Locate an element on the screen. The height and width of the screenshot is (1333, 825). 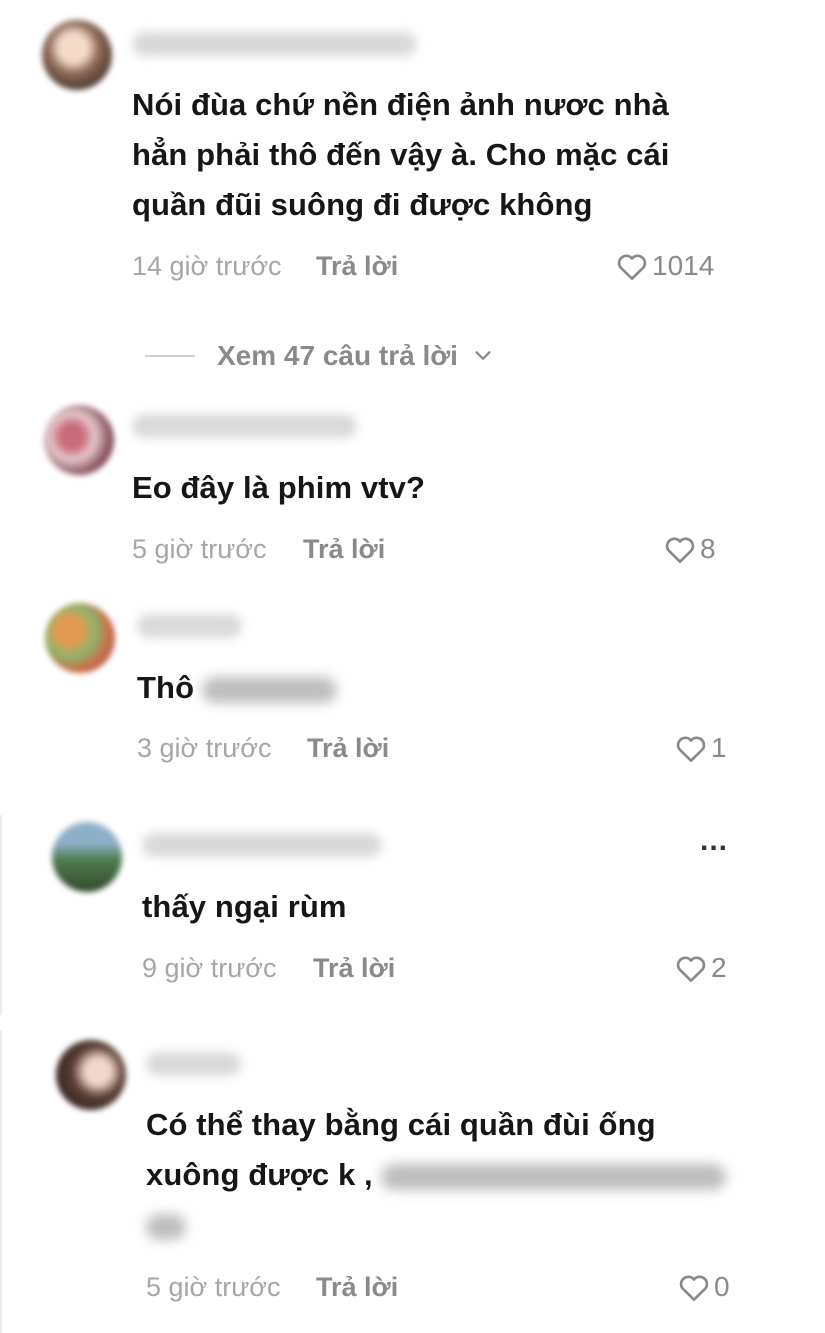
like-count: 1014 is located at coordinates (683, 265).